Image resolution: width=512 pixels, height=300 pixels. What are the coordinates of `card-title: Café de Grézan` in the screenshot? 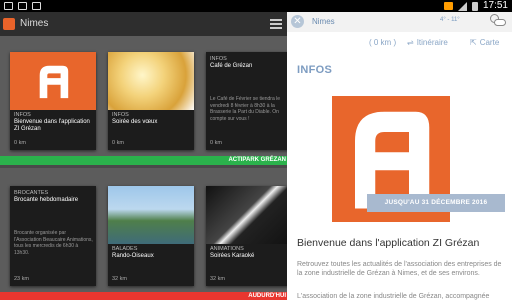 It's located at (231, 66).